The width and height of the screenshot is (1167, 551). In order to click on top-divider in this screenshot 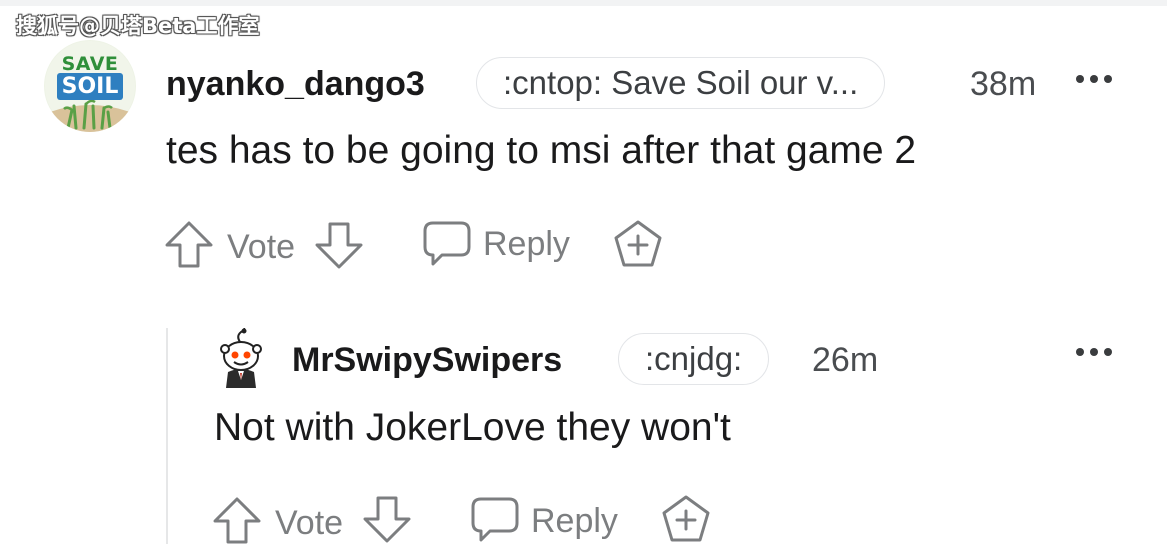, I will do `click(583, 3)`.